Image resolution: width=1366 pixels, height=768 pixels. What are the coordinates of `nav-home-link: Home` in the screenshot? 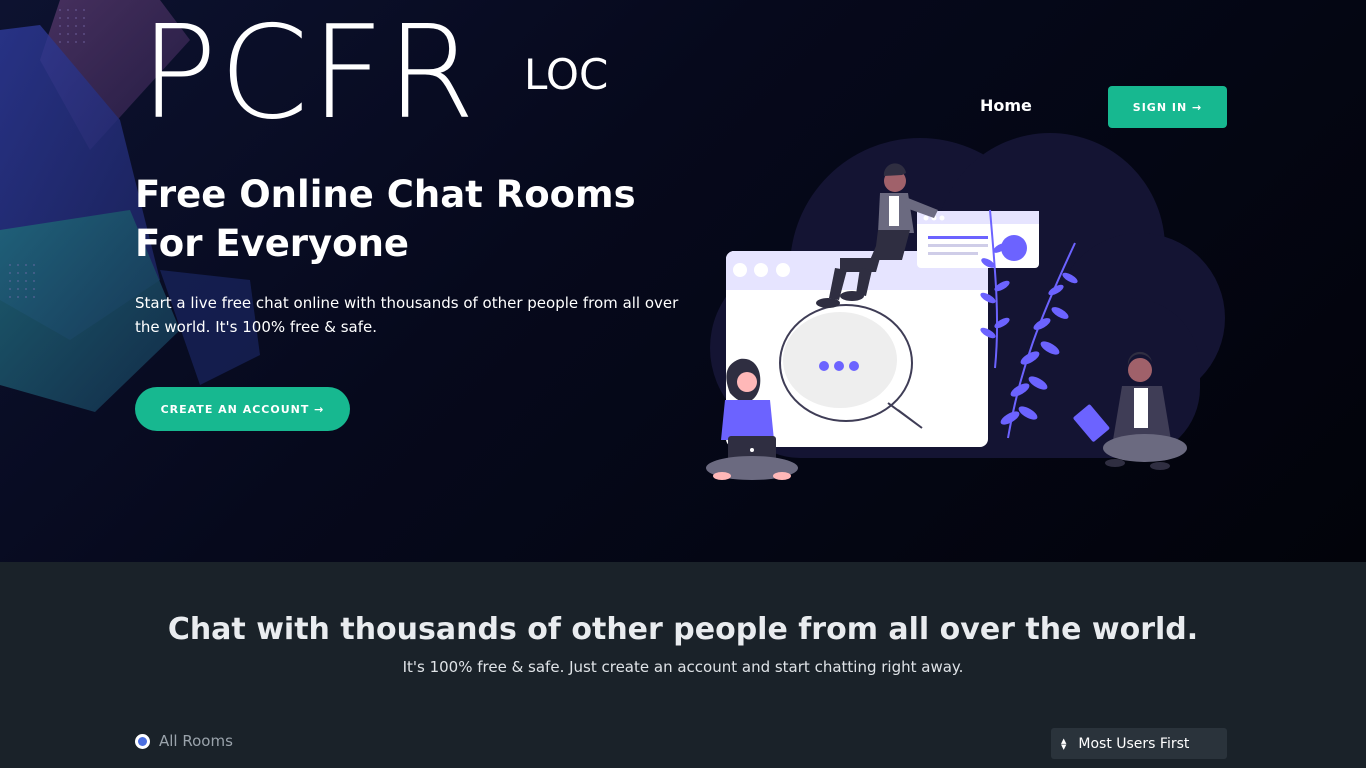 It's located at (1006, 106).